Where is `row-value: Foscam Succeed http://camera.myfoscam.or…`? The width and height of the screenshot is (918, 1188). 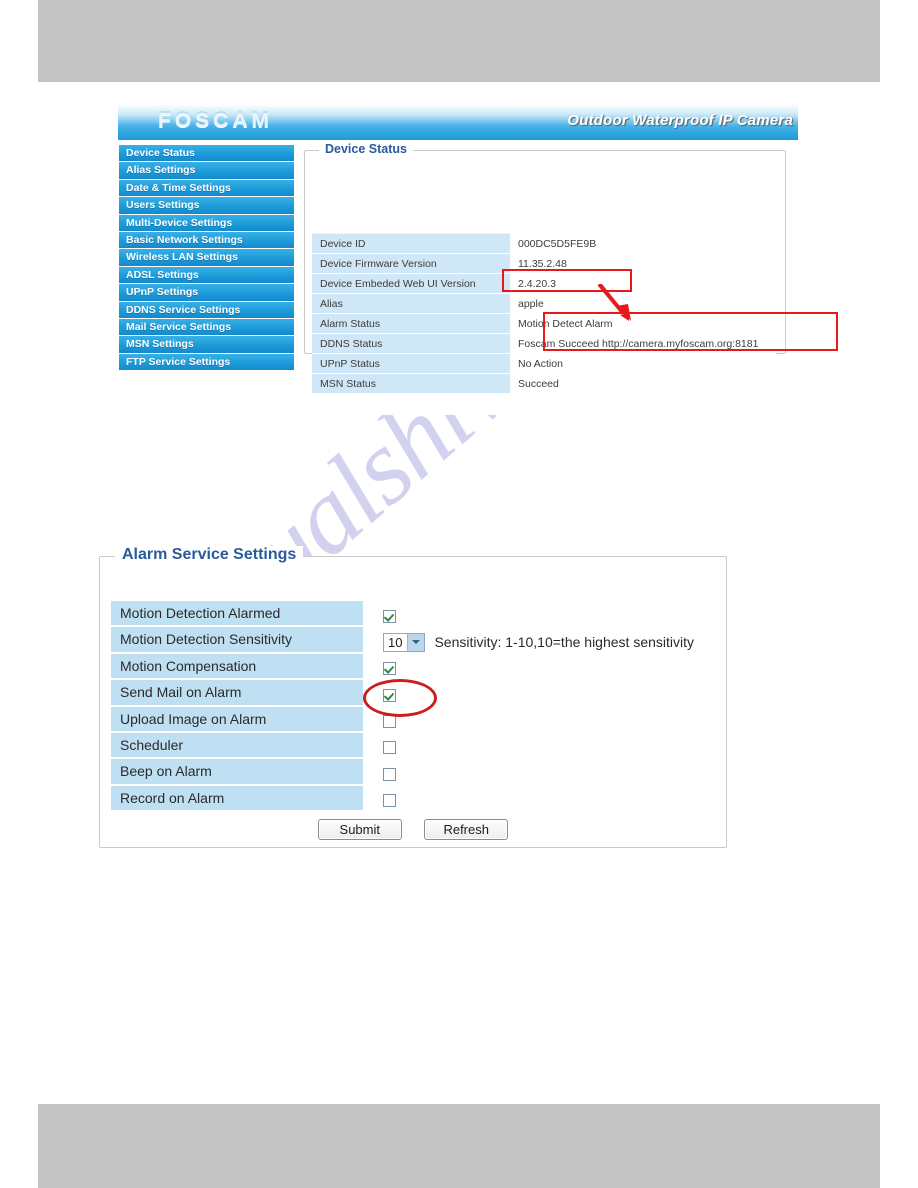
row-value: Foscam Succeed http://camera.myfoscam.or… is located at coordinates (643, 343).